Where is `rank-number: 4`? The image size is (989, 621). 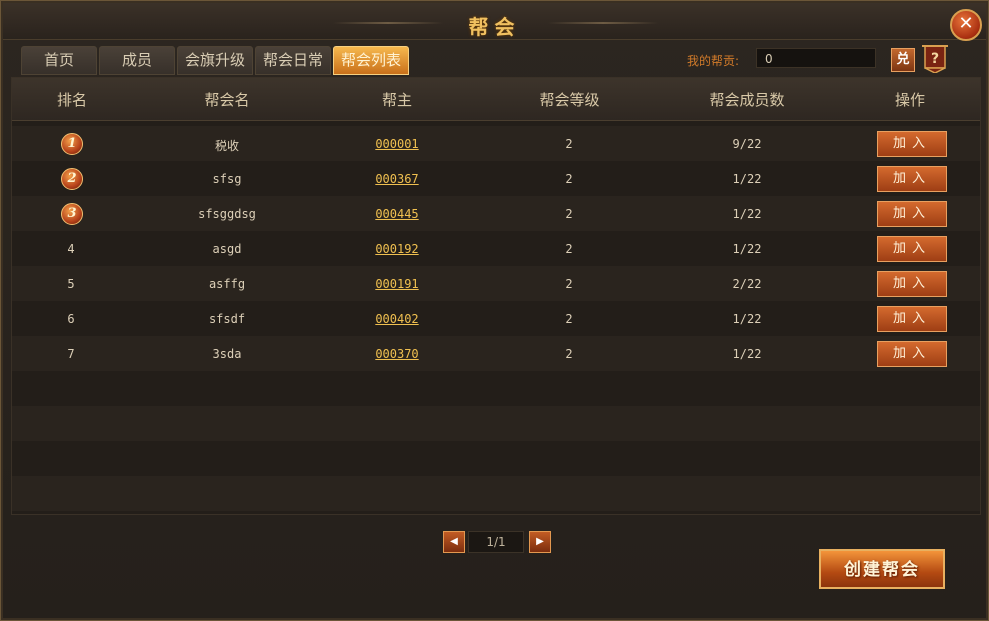
rank-number: 4 is located at coordinates (71, 249).